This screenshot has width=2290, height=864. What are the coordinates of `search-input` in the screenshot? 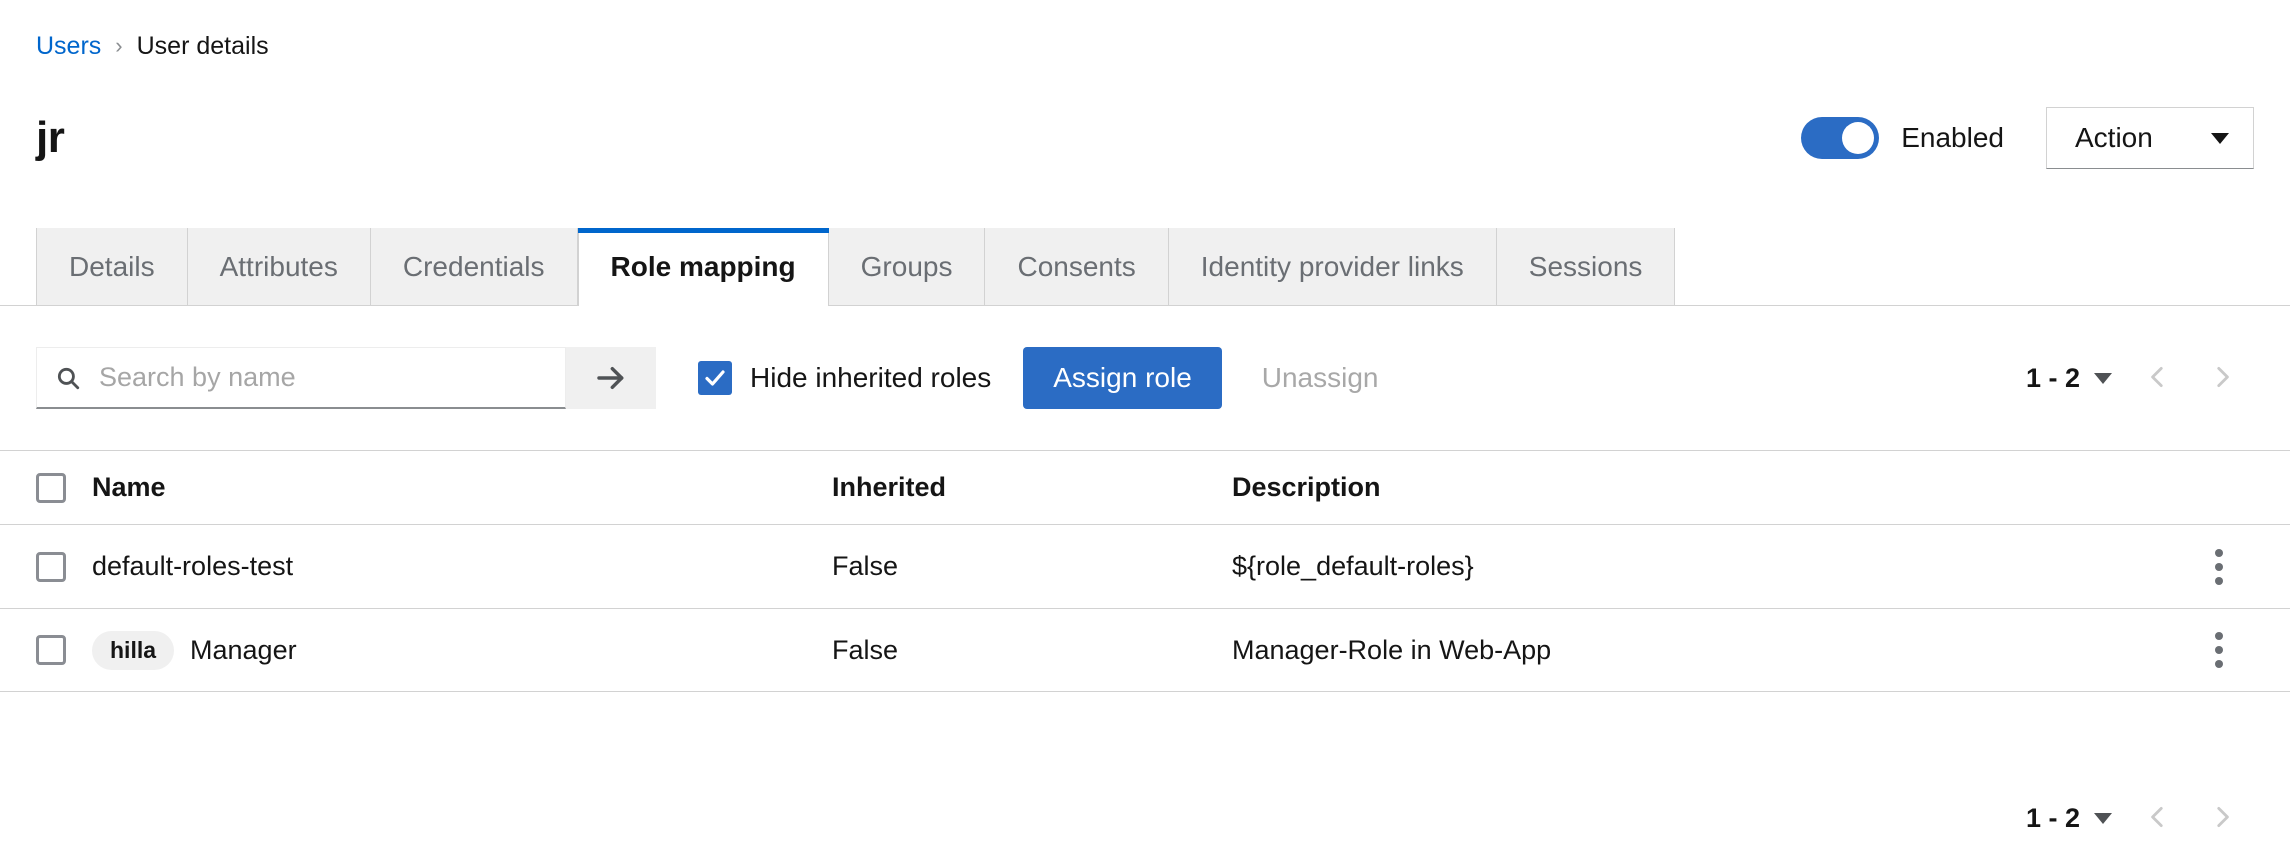 It's located at (322, 377).